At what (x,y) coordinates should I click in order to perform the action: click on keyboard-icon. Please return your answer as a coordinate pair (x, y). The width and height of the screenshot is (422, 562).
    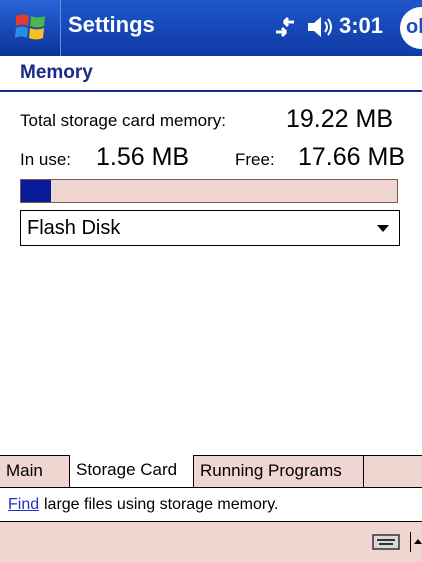
    Looking at the image, I should click on (386, 542).